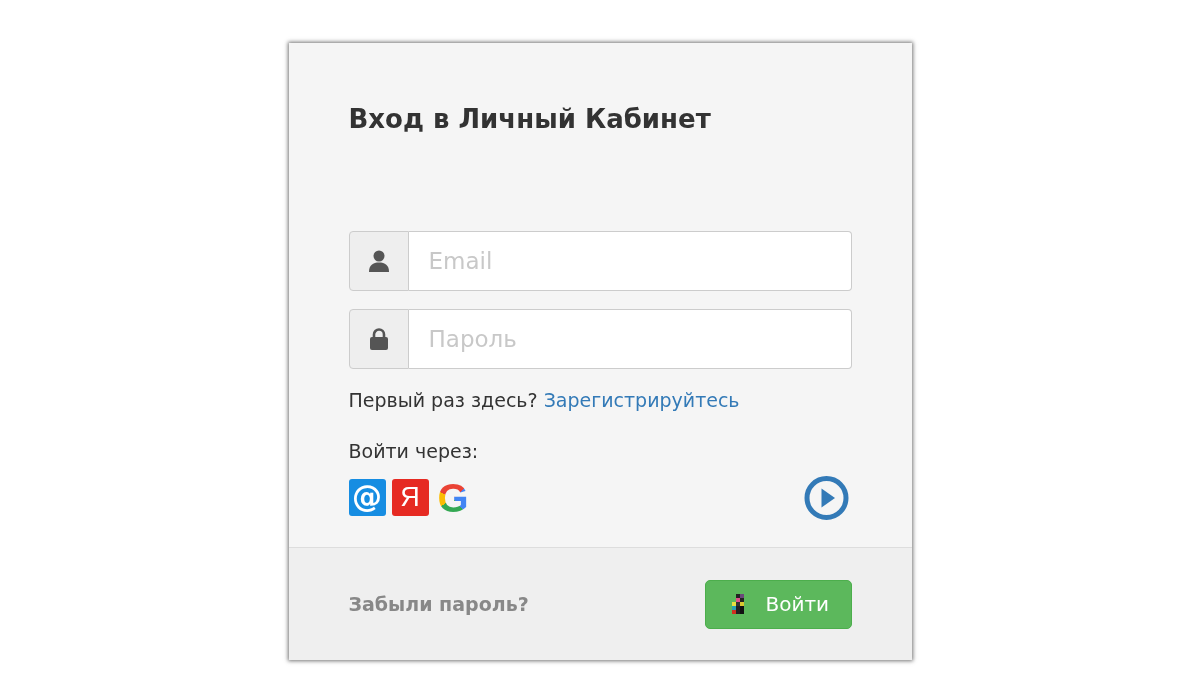 Image resolution: width=1200 pixels, height=697 pixels. Describe the element at coordinates (378, 261) in the screenshot. I see `person-icon` at that location.